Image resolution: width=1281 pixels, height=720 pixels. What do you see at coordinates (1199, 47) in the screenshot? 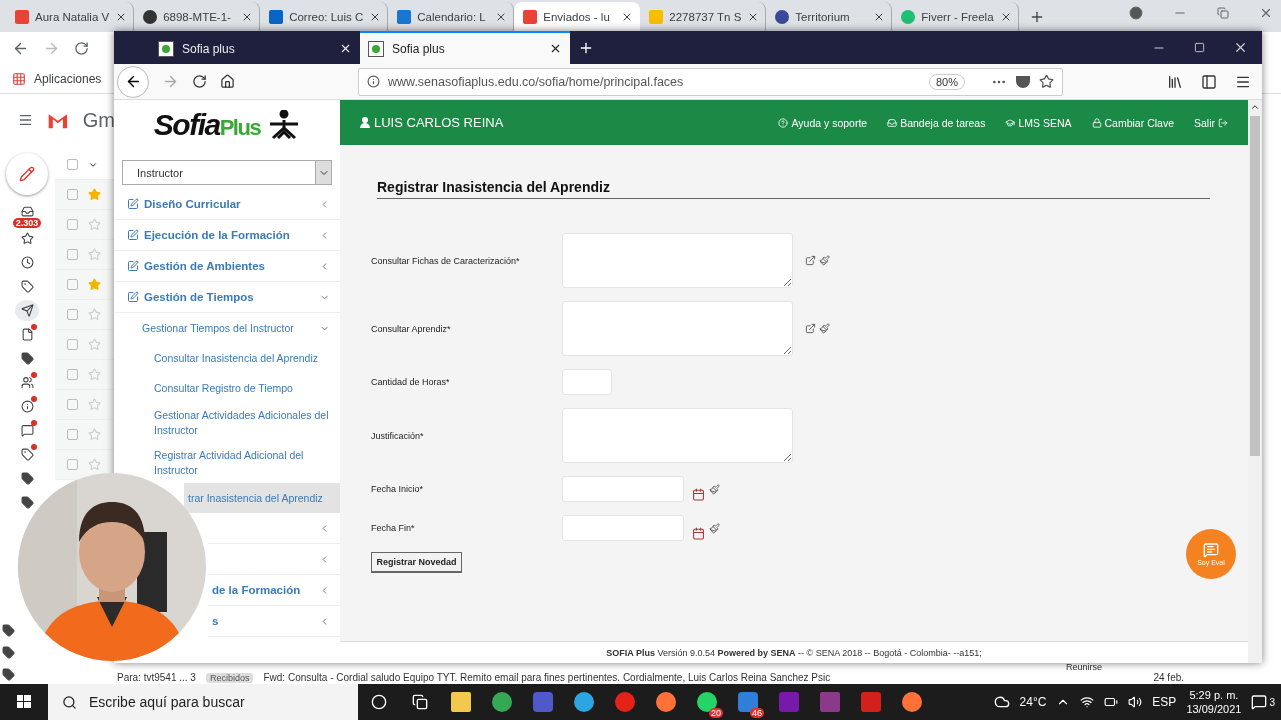
I see `maximize-icon` at bounding box center [1199, 47].